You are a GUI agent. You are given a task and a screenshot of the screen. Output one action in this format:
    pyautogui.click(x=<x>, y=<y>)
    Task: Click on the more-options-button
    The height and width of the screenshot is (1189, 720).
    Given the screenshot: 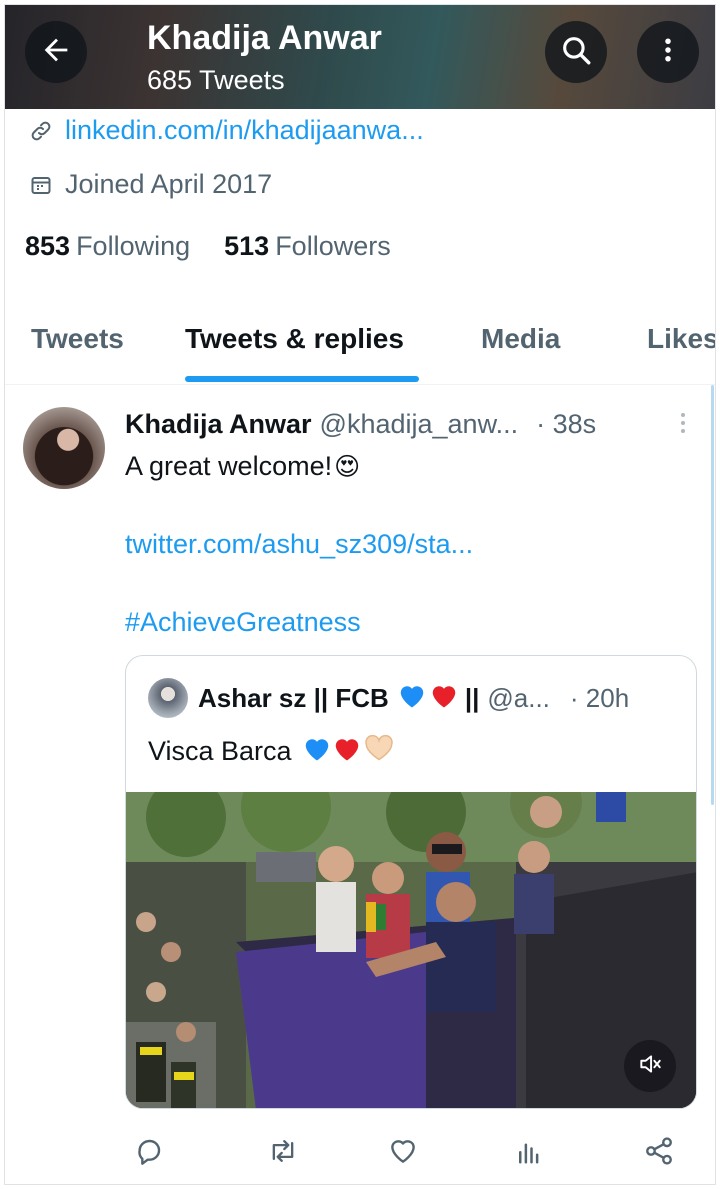 What is the action you would take?
    pyautogui.click(x=668, y=52)
    